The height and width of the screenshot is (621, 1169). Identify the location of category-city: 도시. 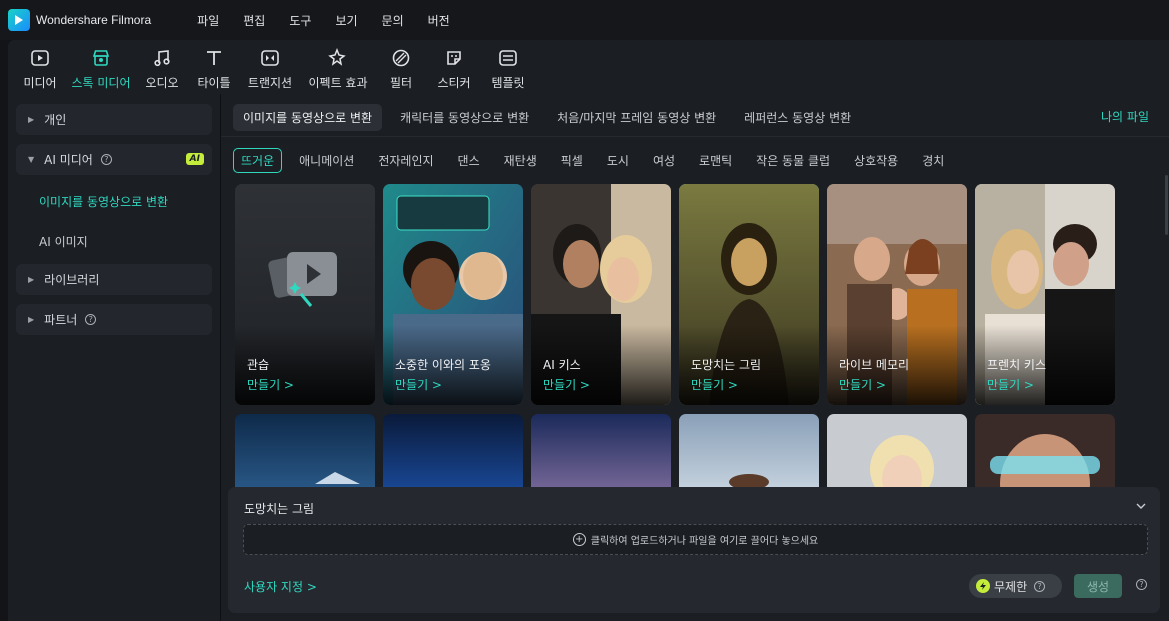
(618, 160).